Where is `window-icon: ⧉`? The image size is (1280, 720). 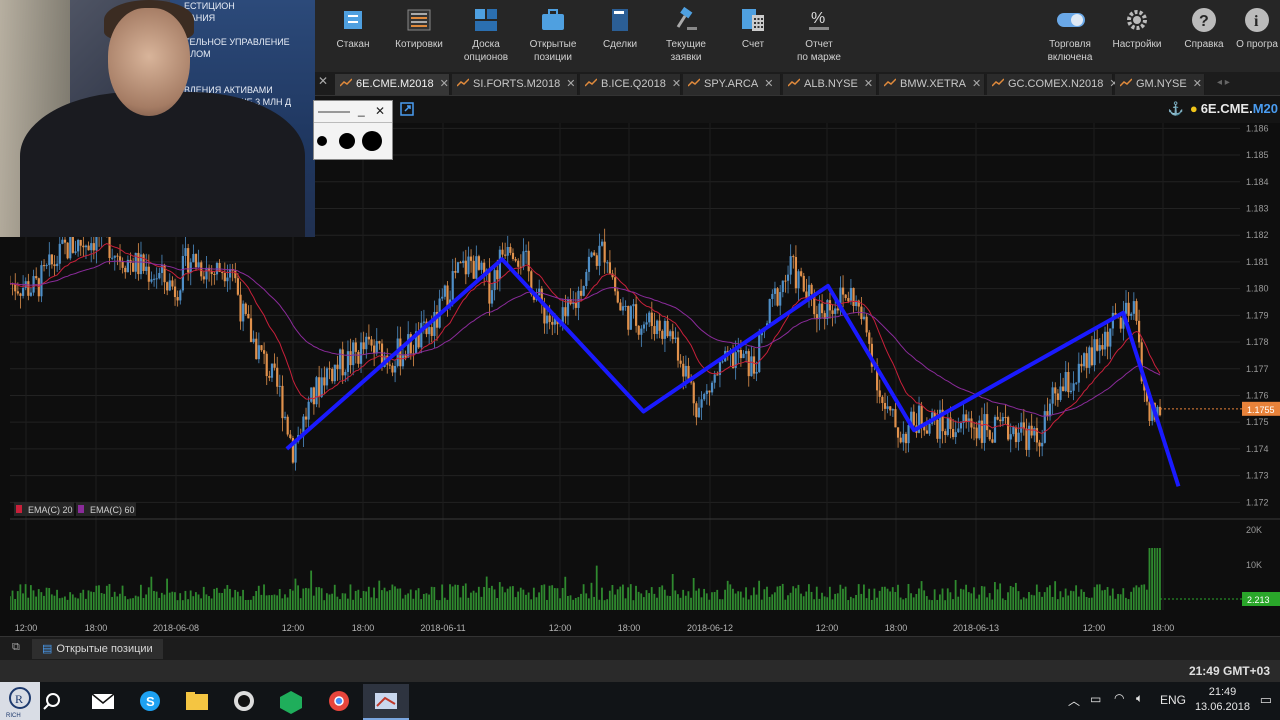
window-icon: ⧉ is located at coordinates (16, 647).